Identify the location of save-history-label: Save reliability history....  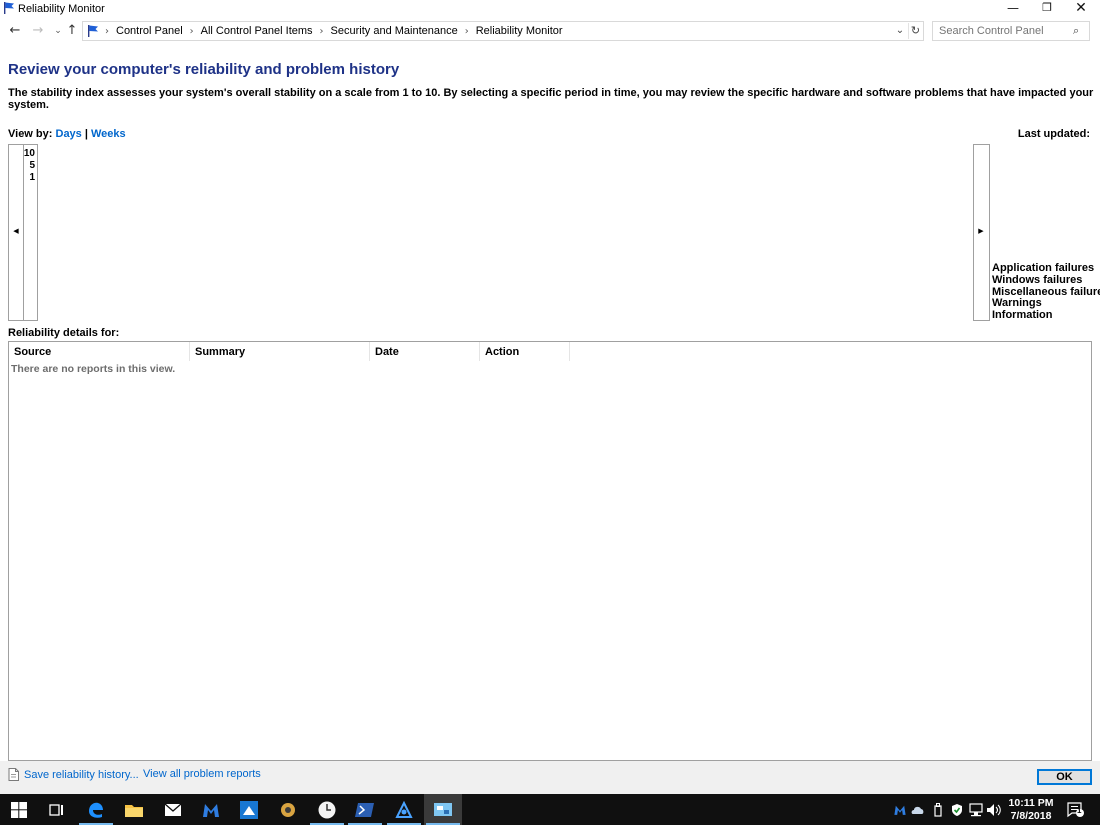
(81, 775).